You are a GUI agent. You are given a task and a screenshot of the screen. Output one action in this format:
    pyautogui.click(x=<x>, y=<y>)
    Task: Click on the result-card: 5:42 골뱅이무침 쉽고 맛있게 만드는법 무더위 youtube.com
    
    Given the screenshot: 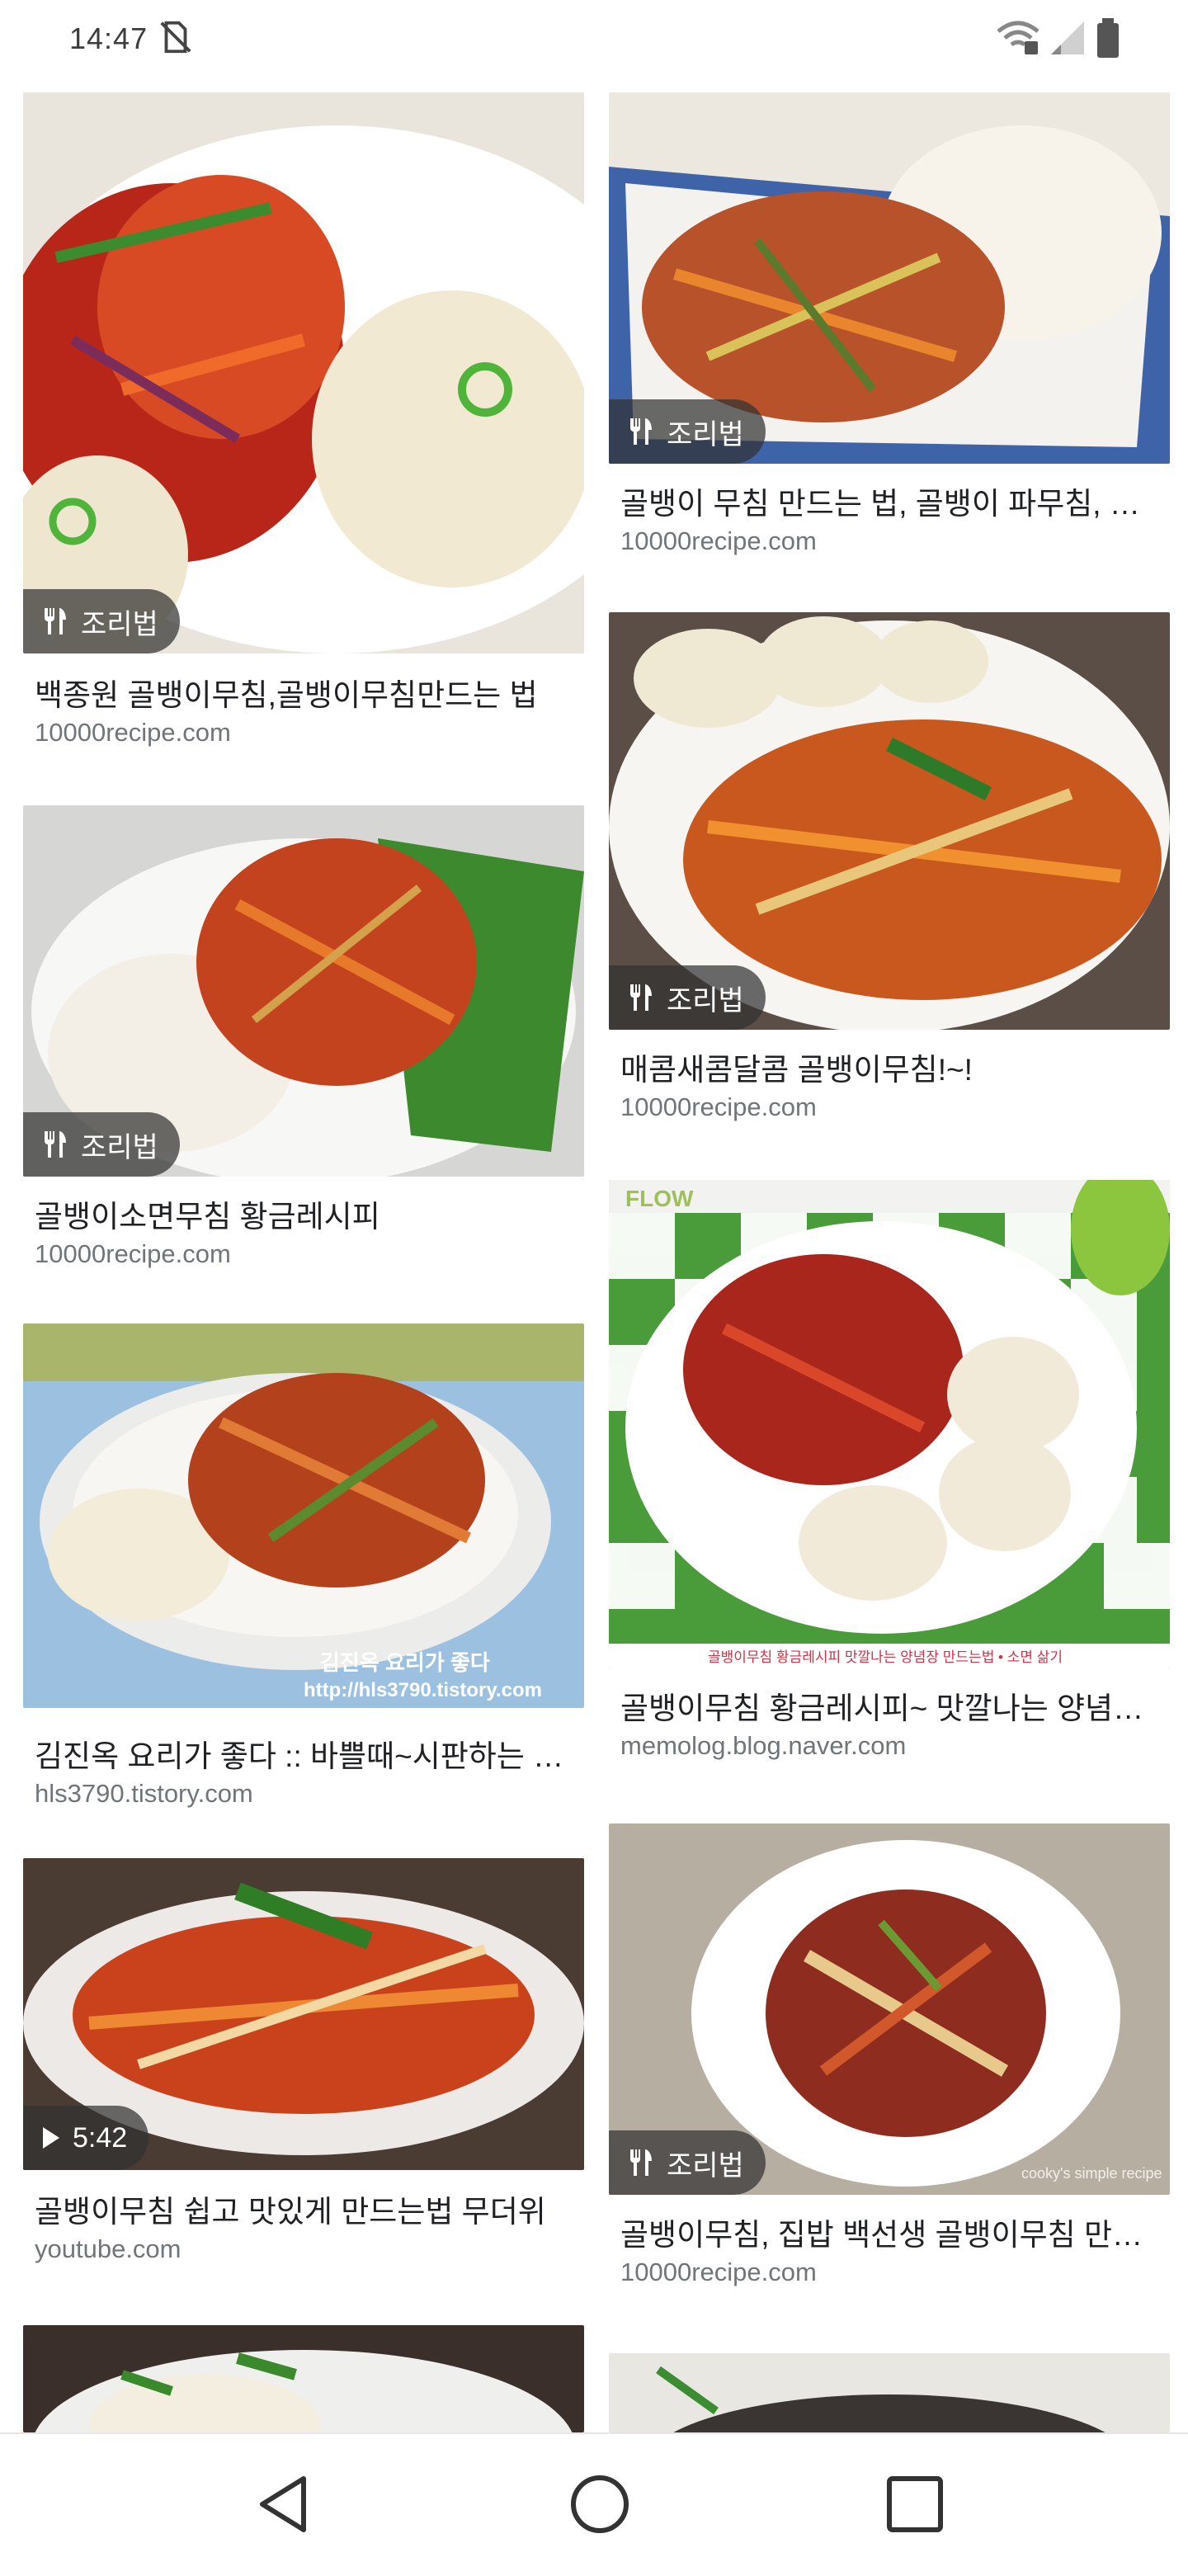 What is the action you would take?
    pyautogui.click(x=303, y=2081)
    